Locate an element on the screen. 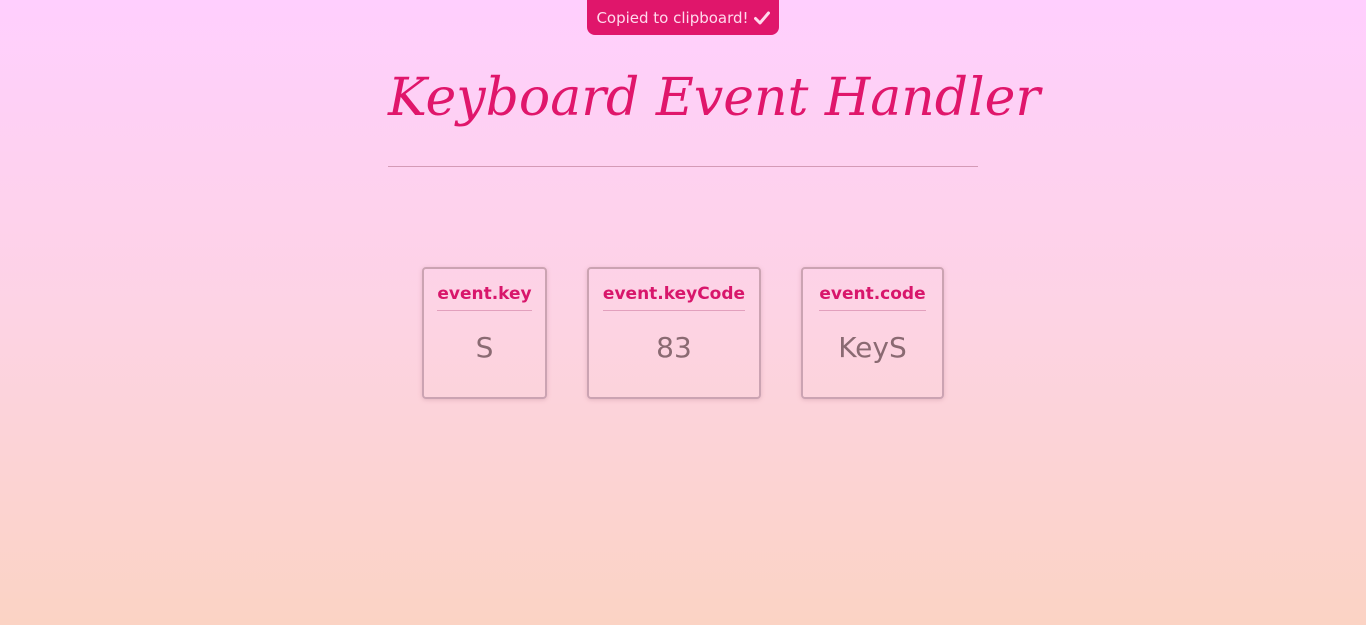 The image size is (1366, 625). event-keycode-card: event.keyCode 83 is located at coordinates (674, 333).